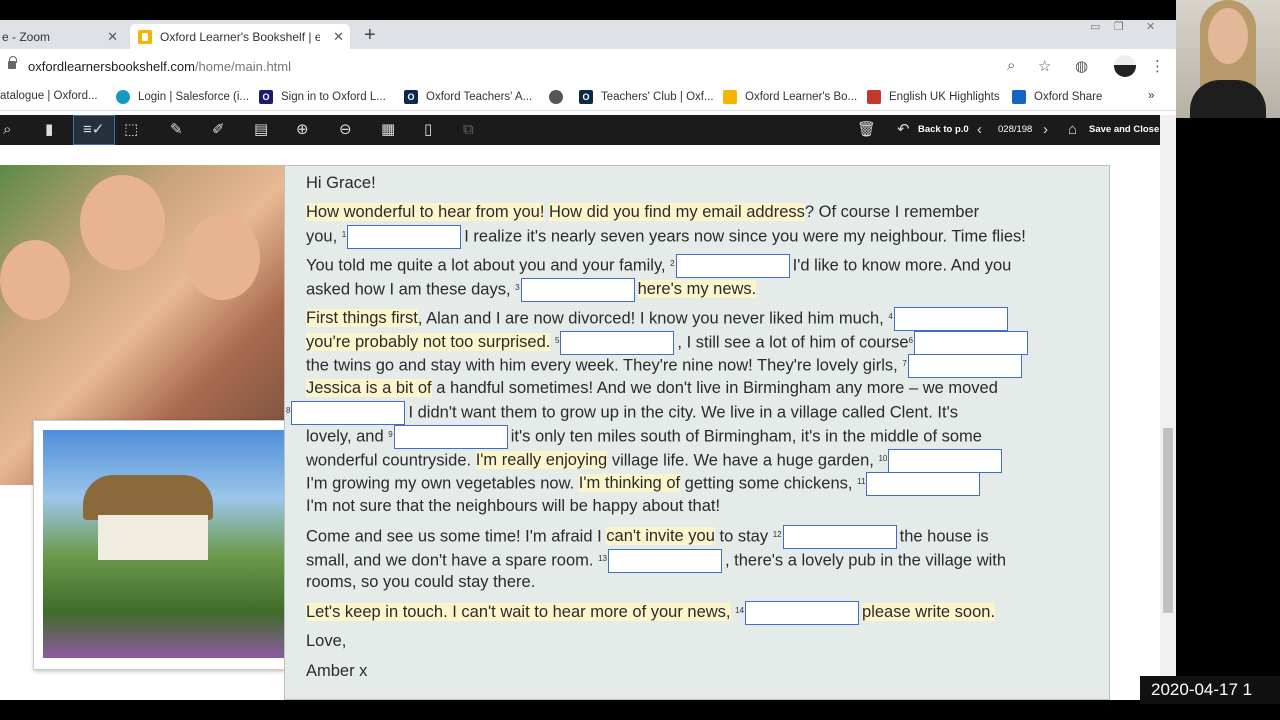 The image size is (1280, 720). What do you see at coordinates (1151, 96) in the screenshot?
I see `bookmarks-overflow-chevron-icon: »` at bounding box center [1151, 96].